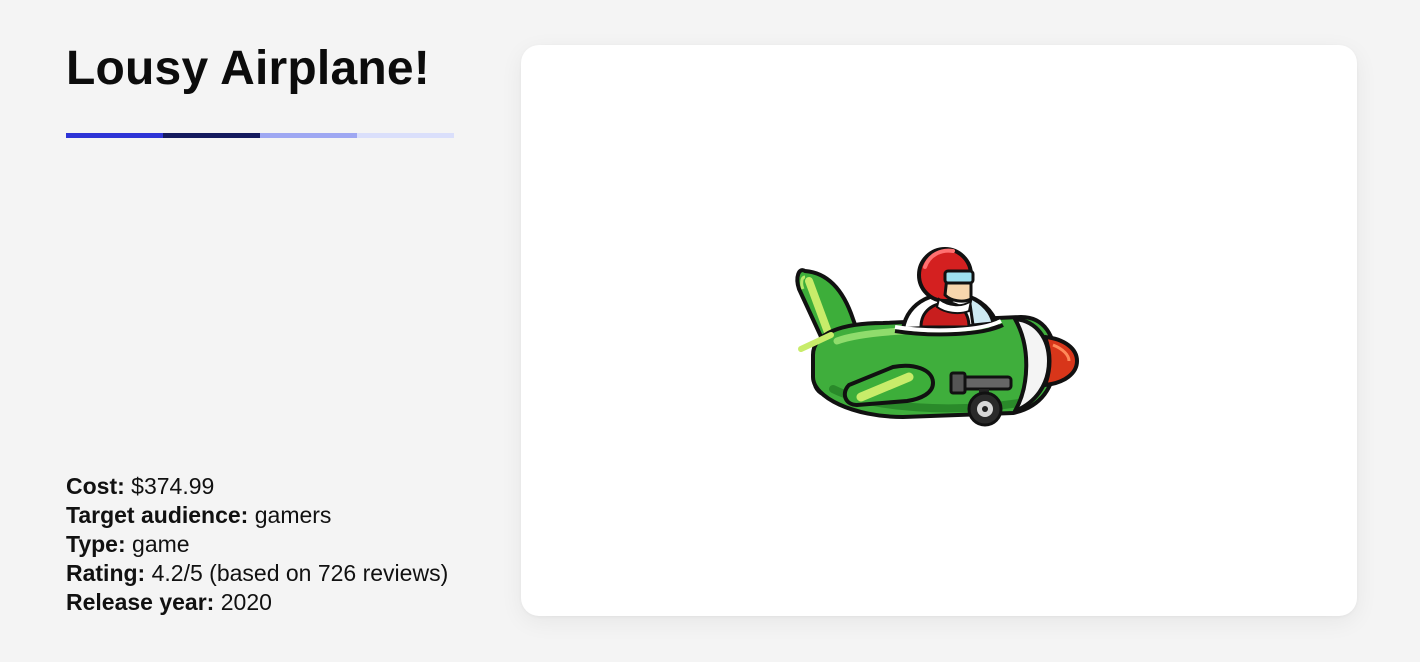 The height and width of the screenshot is (662, 1420). I want to click on detail-rating: Rating: 4.2/5 (based on 726 reviews), so click(257, 573).